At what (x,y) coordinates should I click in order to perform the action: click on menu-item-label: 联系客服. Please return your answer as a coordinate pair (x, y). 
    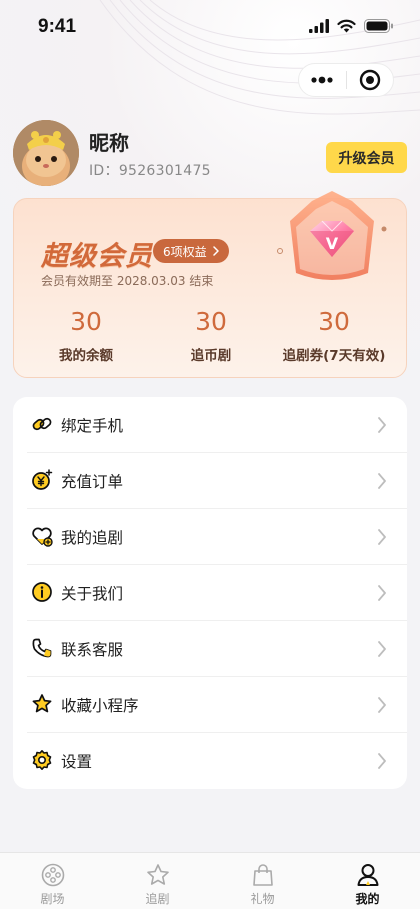
    Looking at the image, I should click on (92, 650).